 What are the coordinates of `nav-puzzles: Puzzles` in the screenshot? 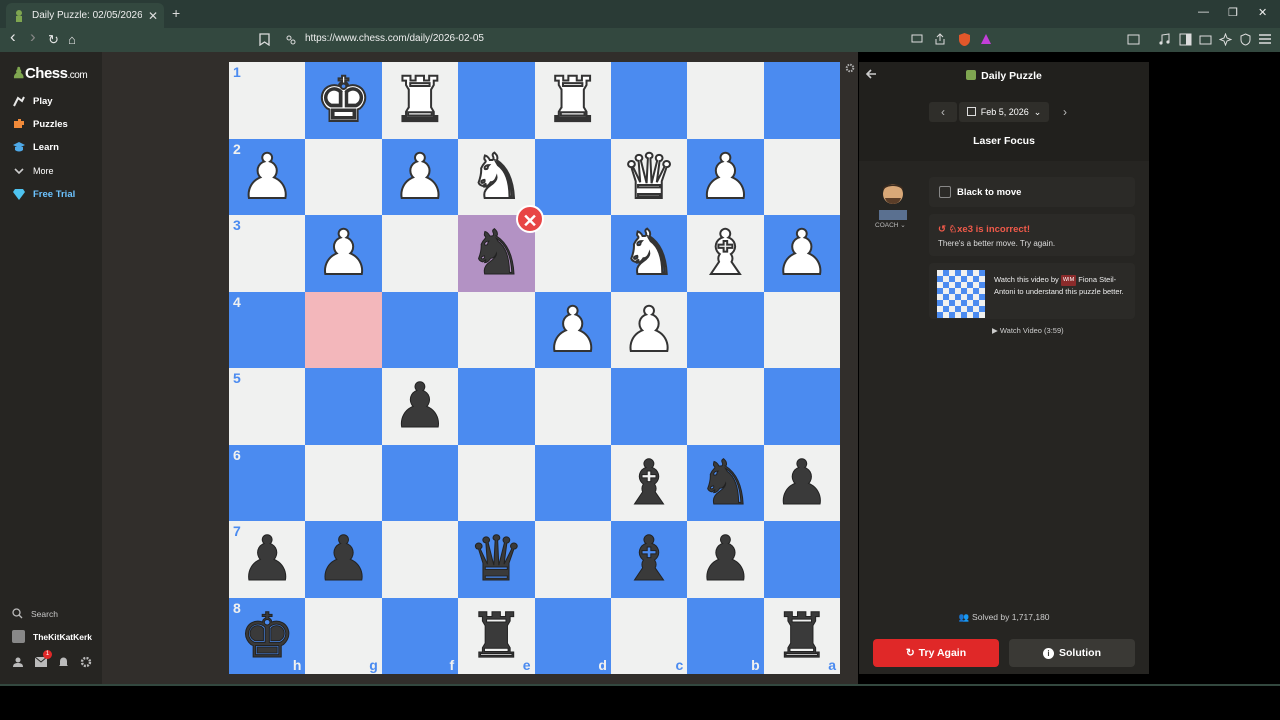 It's located at (40, 124).